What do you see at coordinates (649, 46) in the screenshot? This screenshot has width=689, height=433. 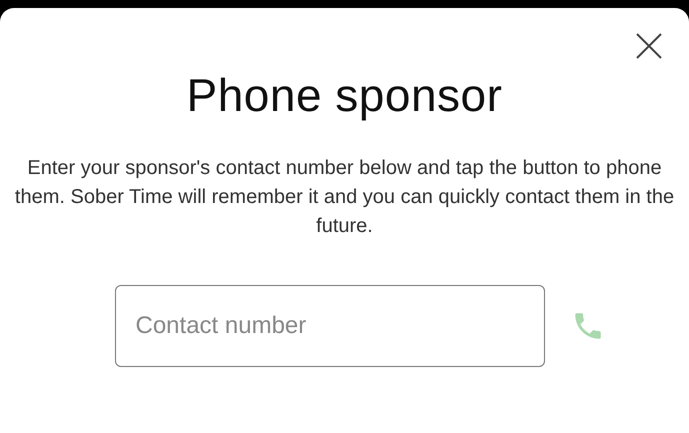 I see `close-icon` at bounding box center [649, 46].